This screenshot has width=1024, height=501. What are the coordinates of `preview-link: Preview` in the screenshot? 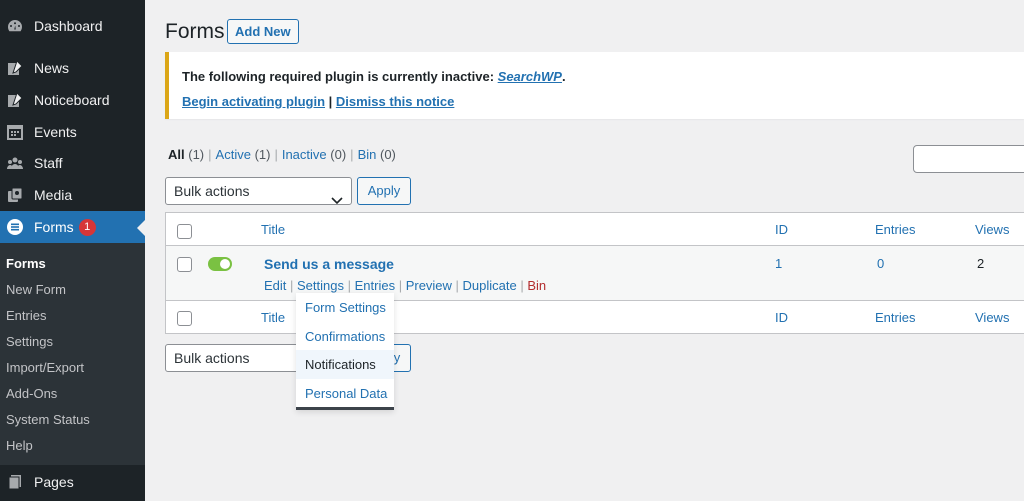 It's located at (429, 285).